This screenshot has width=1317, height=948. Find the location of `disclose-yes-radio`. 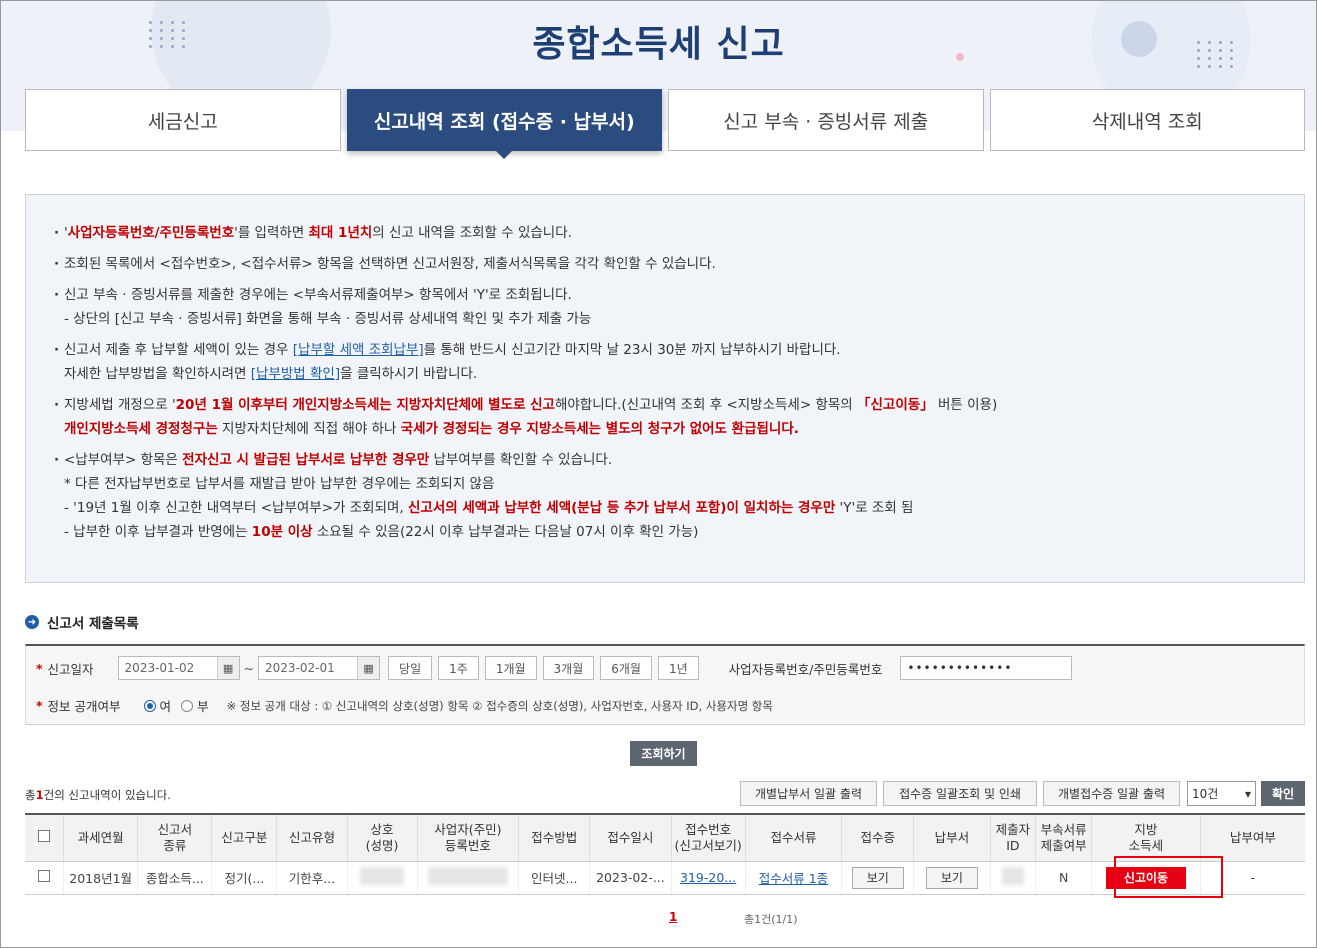

disclose-yes-radio is located at coordinates (149, 705).